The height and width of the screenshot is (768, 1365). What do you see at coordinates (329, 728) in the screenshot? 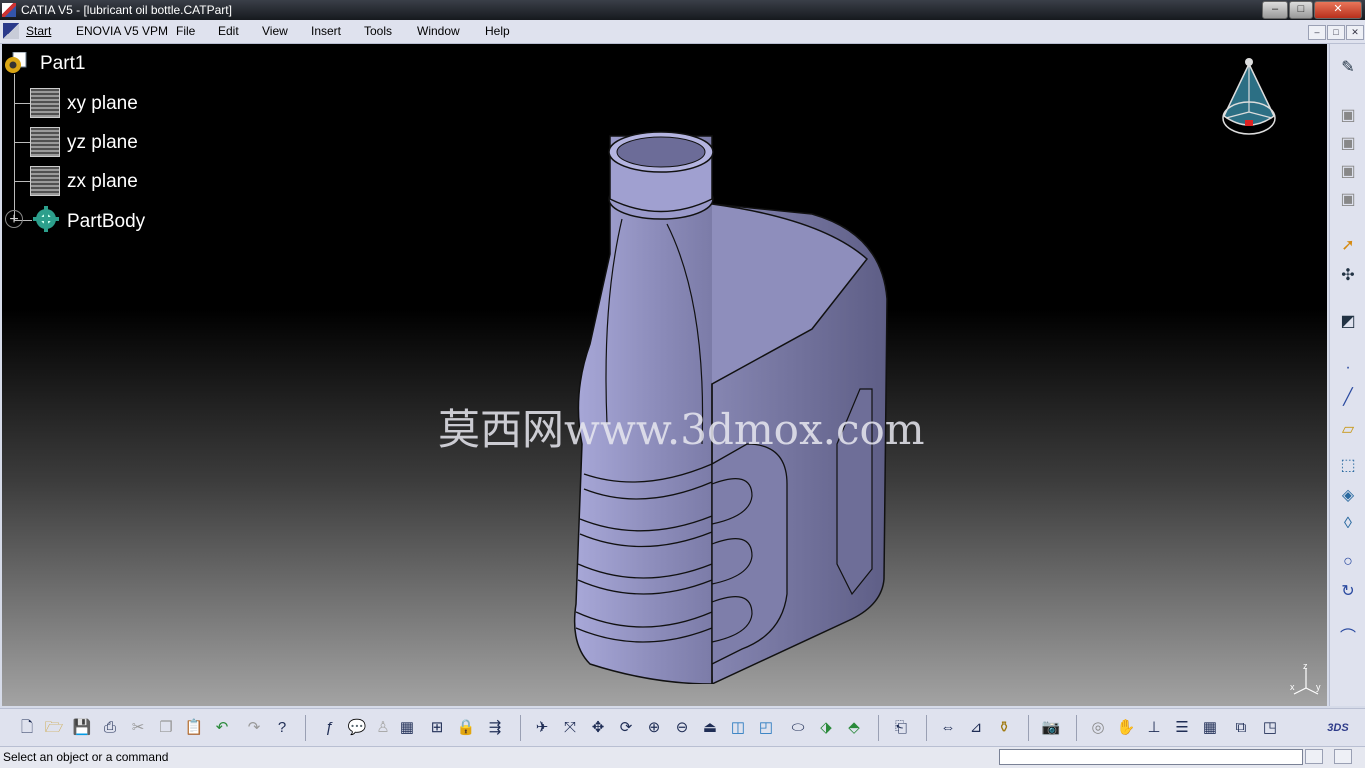
I see `formula-icon: ƒ` at bounding box center [329, 728].